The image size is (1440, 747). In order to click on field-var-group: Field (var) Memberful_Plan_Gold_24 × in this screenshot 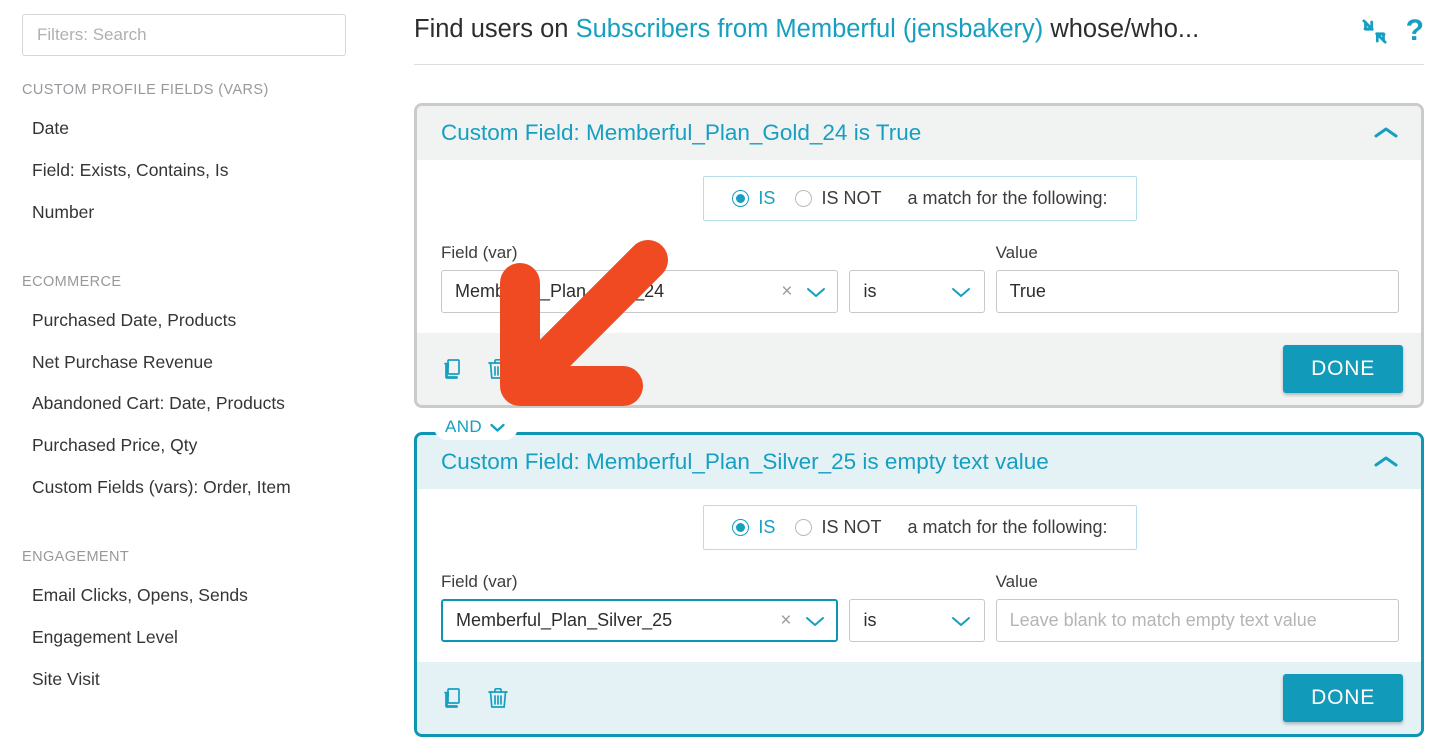, I will do `click(640, 278)`.